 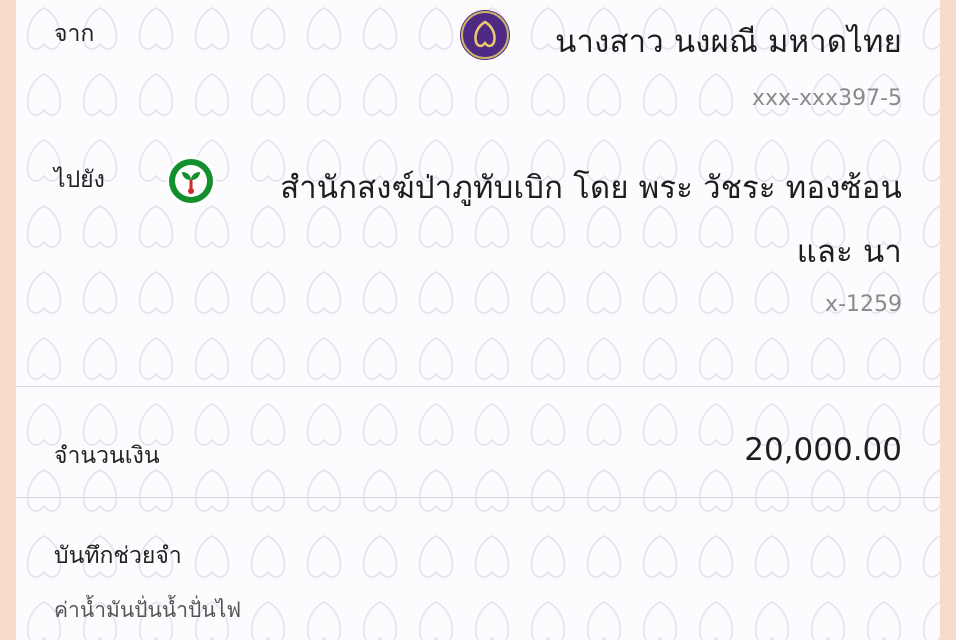 I want to click on recipient-name-line2: และ นา, so click(x=849, y=252).